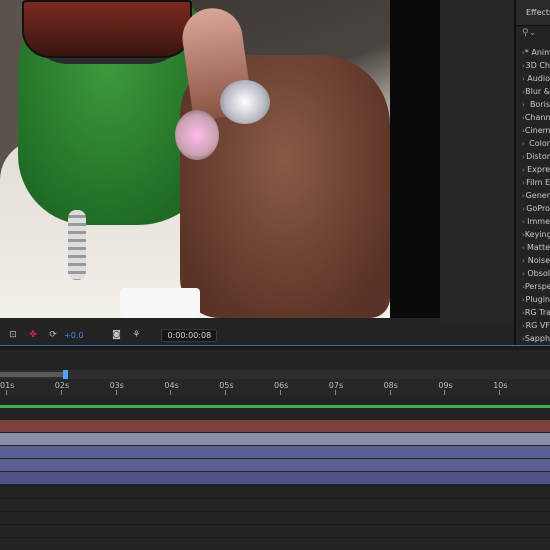 This screenshot has height=550, width=550. I want to click on effects-category-label: Perspe, so click(537, 286).